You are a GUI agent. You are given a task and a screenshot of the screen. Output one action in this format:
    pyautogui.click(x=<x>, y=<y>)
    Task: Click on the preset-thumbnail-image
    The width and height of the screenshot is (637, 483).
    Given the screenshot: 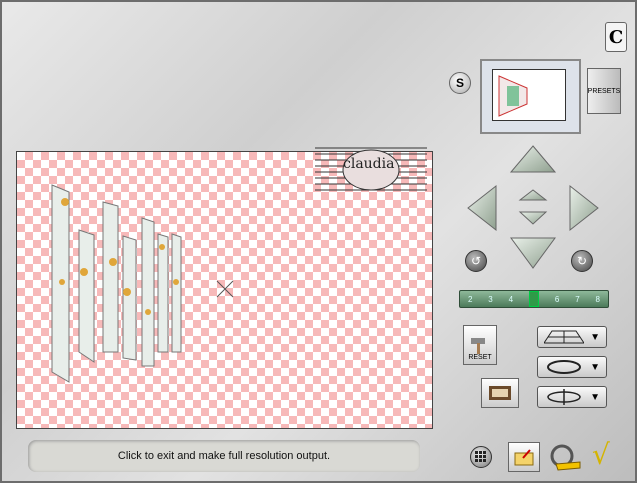 What is the action you would take?
    pyautogui.click(x=529, y=95)
    